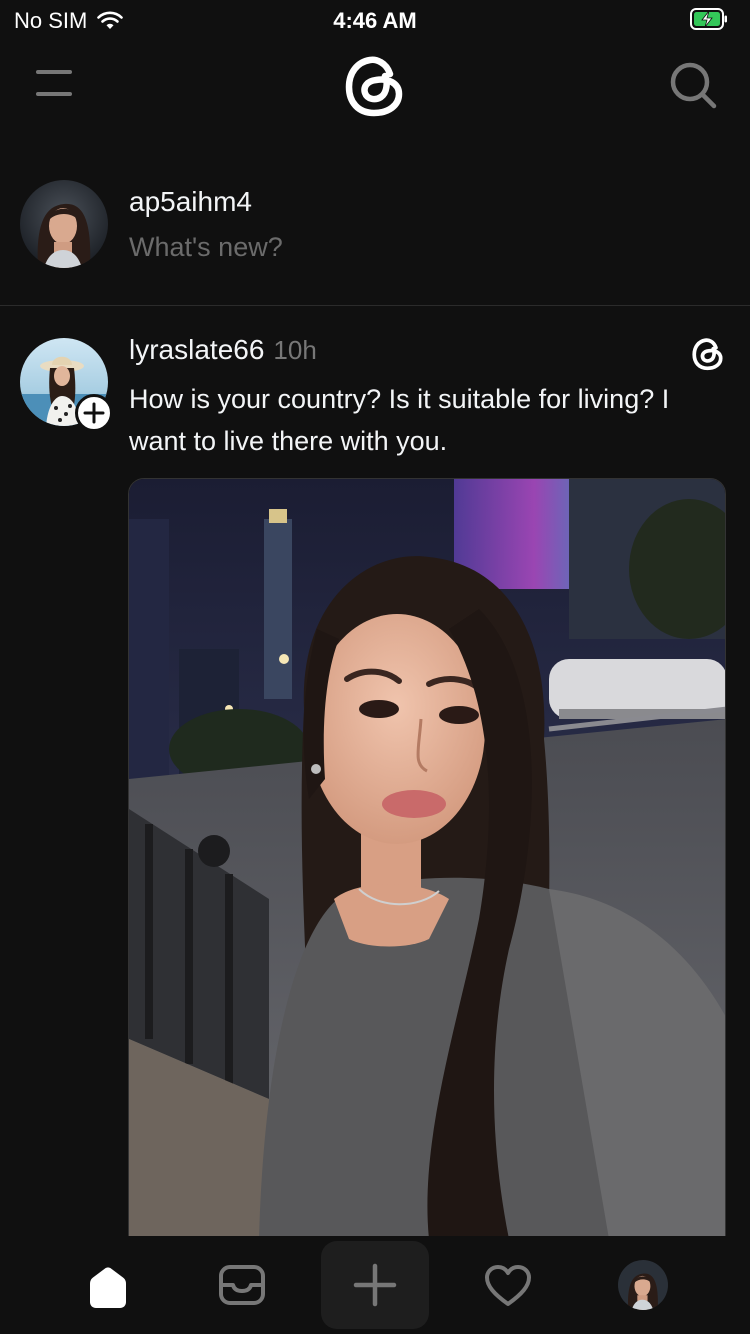  I want to click on composer-placeholder: What's new?, so click(206, 247).